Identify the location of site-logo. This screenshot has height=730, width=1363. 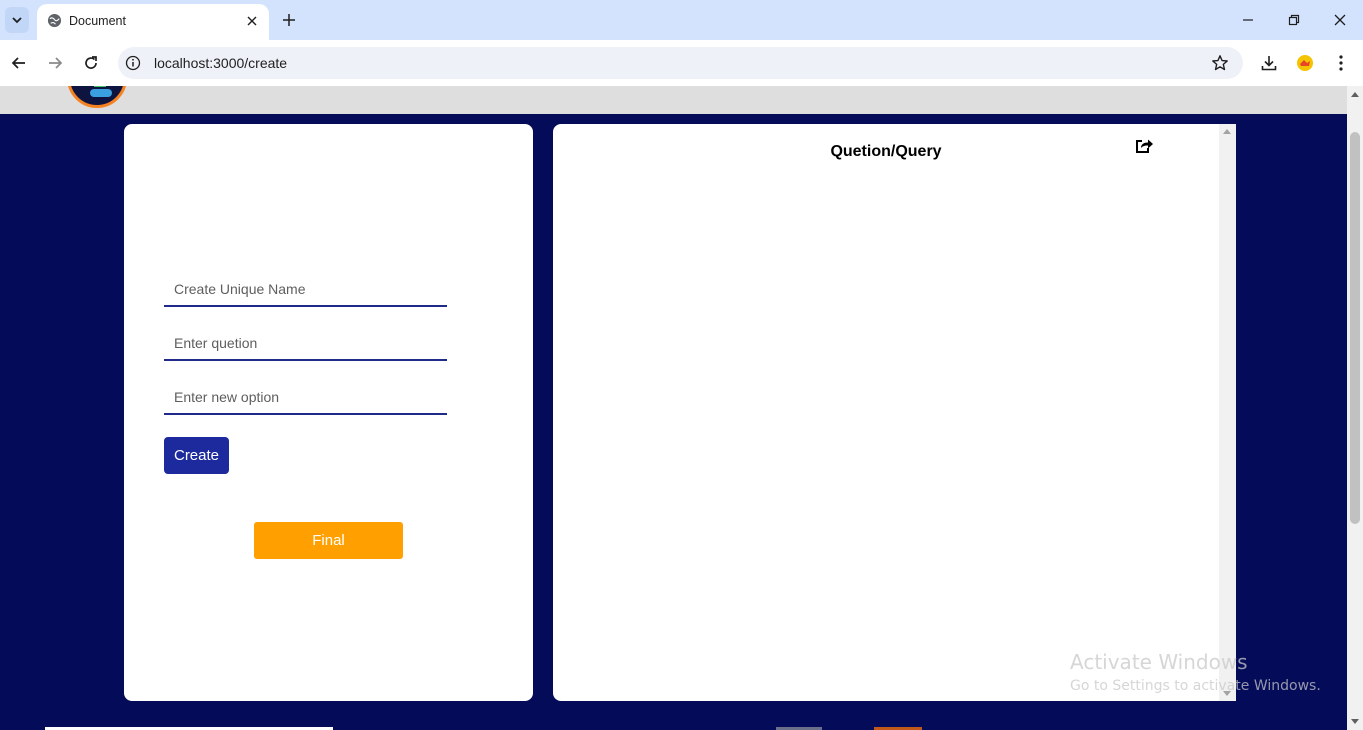
(97, 97).